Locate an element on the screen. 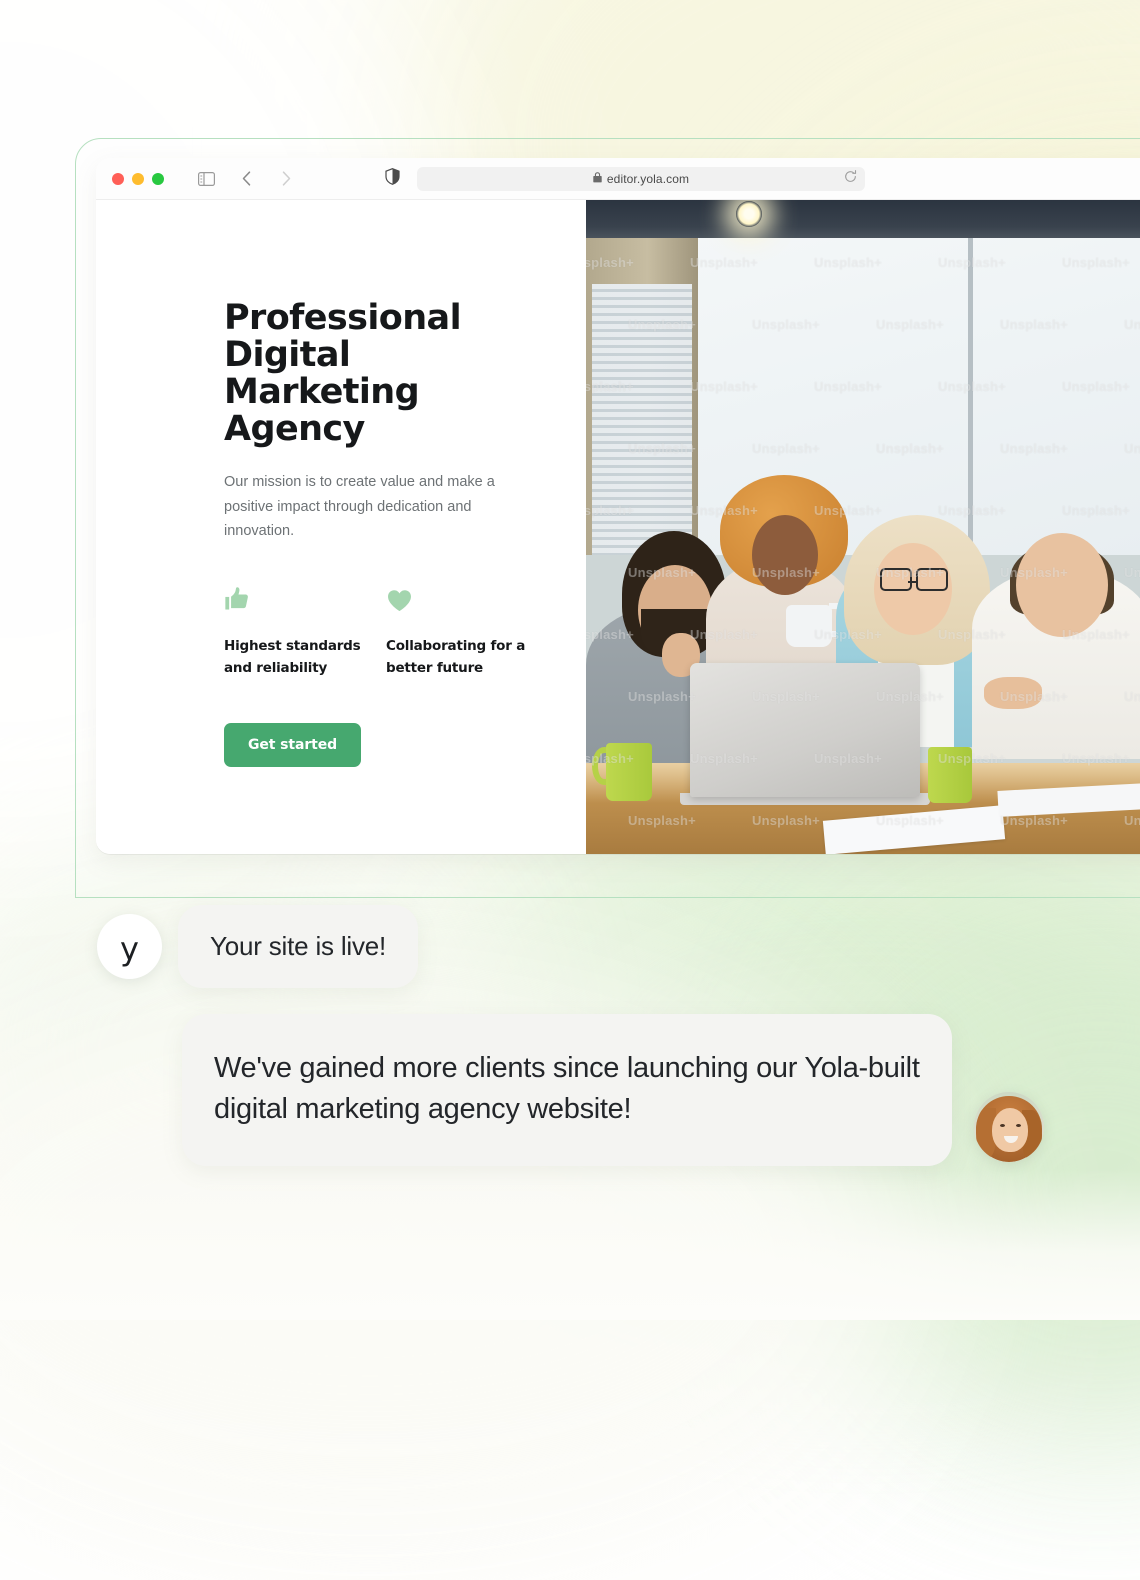  photo-ceiling-lamp is located at coordinates (749, 214).